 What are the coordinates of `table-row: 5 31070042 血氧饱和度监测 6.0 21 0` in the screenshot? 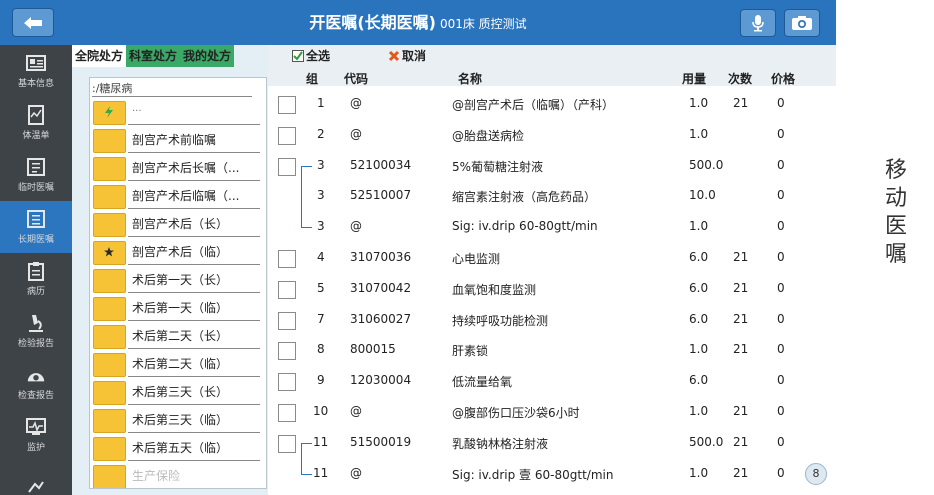 It's located at (548, 288).